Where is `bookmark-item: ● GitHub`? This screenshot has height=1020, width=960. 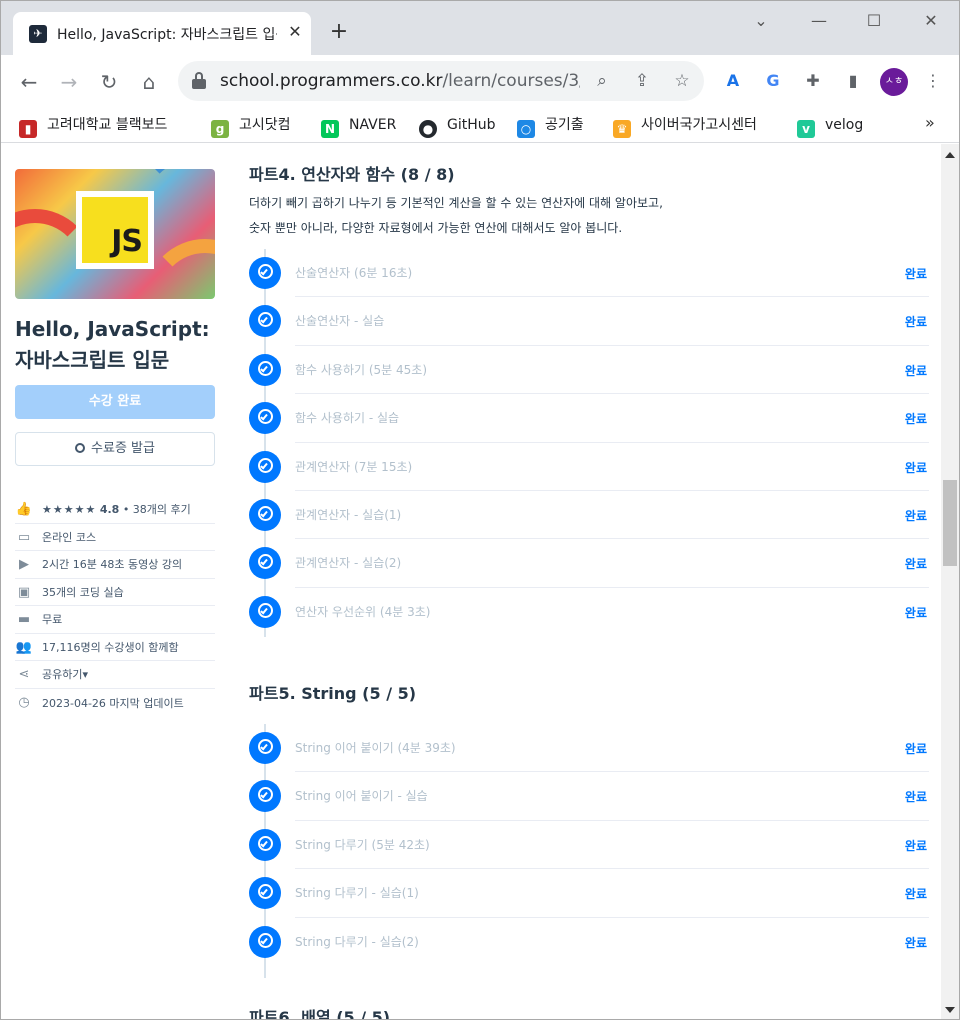 bookmark-item: ● GitHub is located at coordinates (457, 126).